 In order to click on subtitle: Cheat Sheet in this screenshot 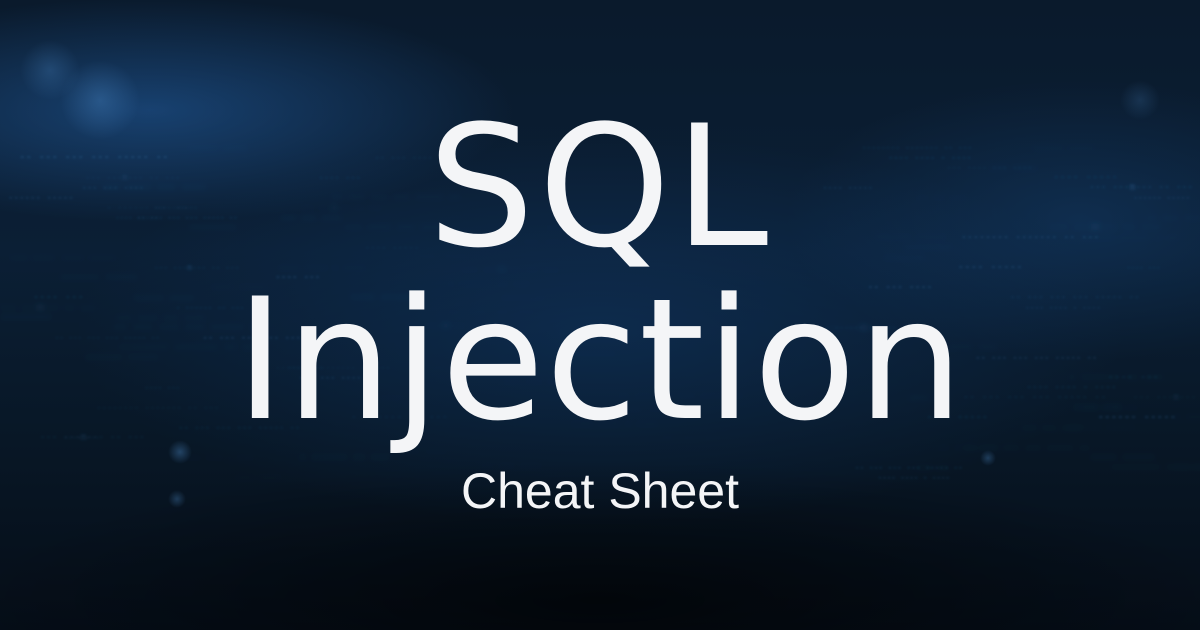, I will do `click(600, 491)`.